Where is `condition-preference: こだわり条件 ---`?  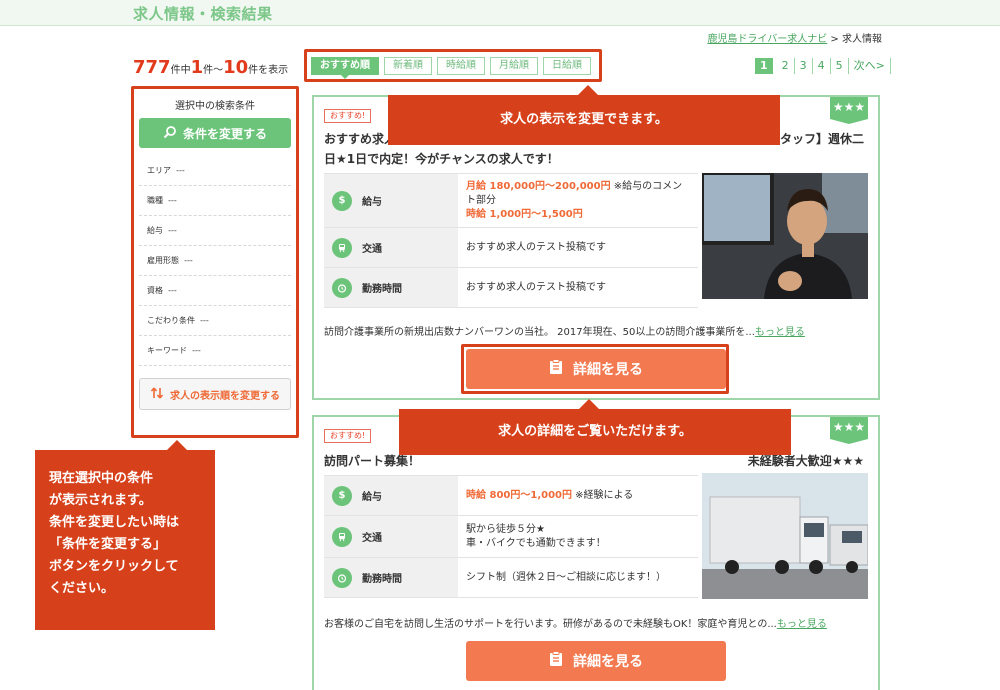
condition-preference: こだわり条件 --- is located at coordinates (215, 321).